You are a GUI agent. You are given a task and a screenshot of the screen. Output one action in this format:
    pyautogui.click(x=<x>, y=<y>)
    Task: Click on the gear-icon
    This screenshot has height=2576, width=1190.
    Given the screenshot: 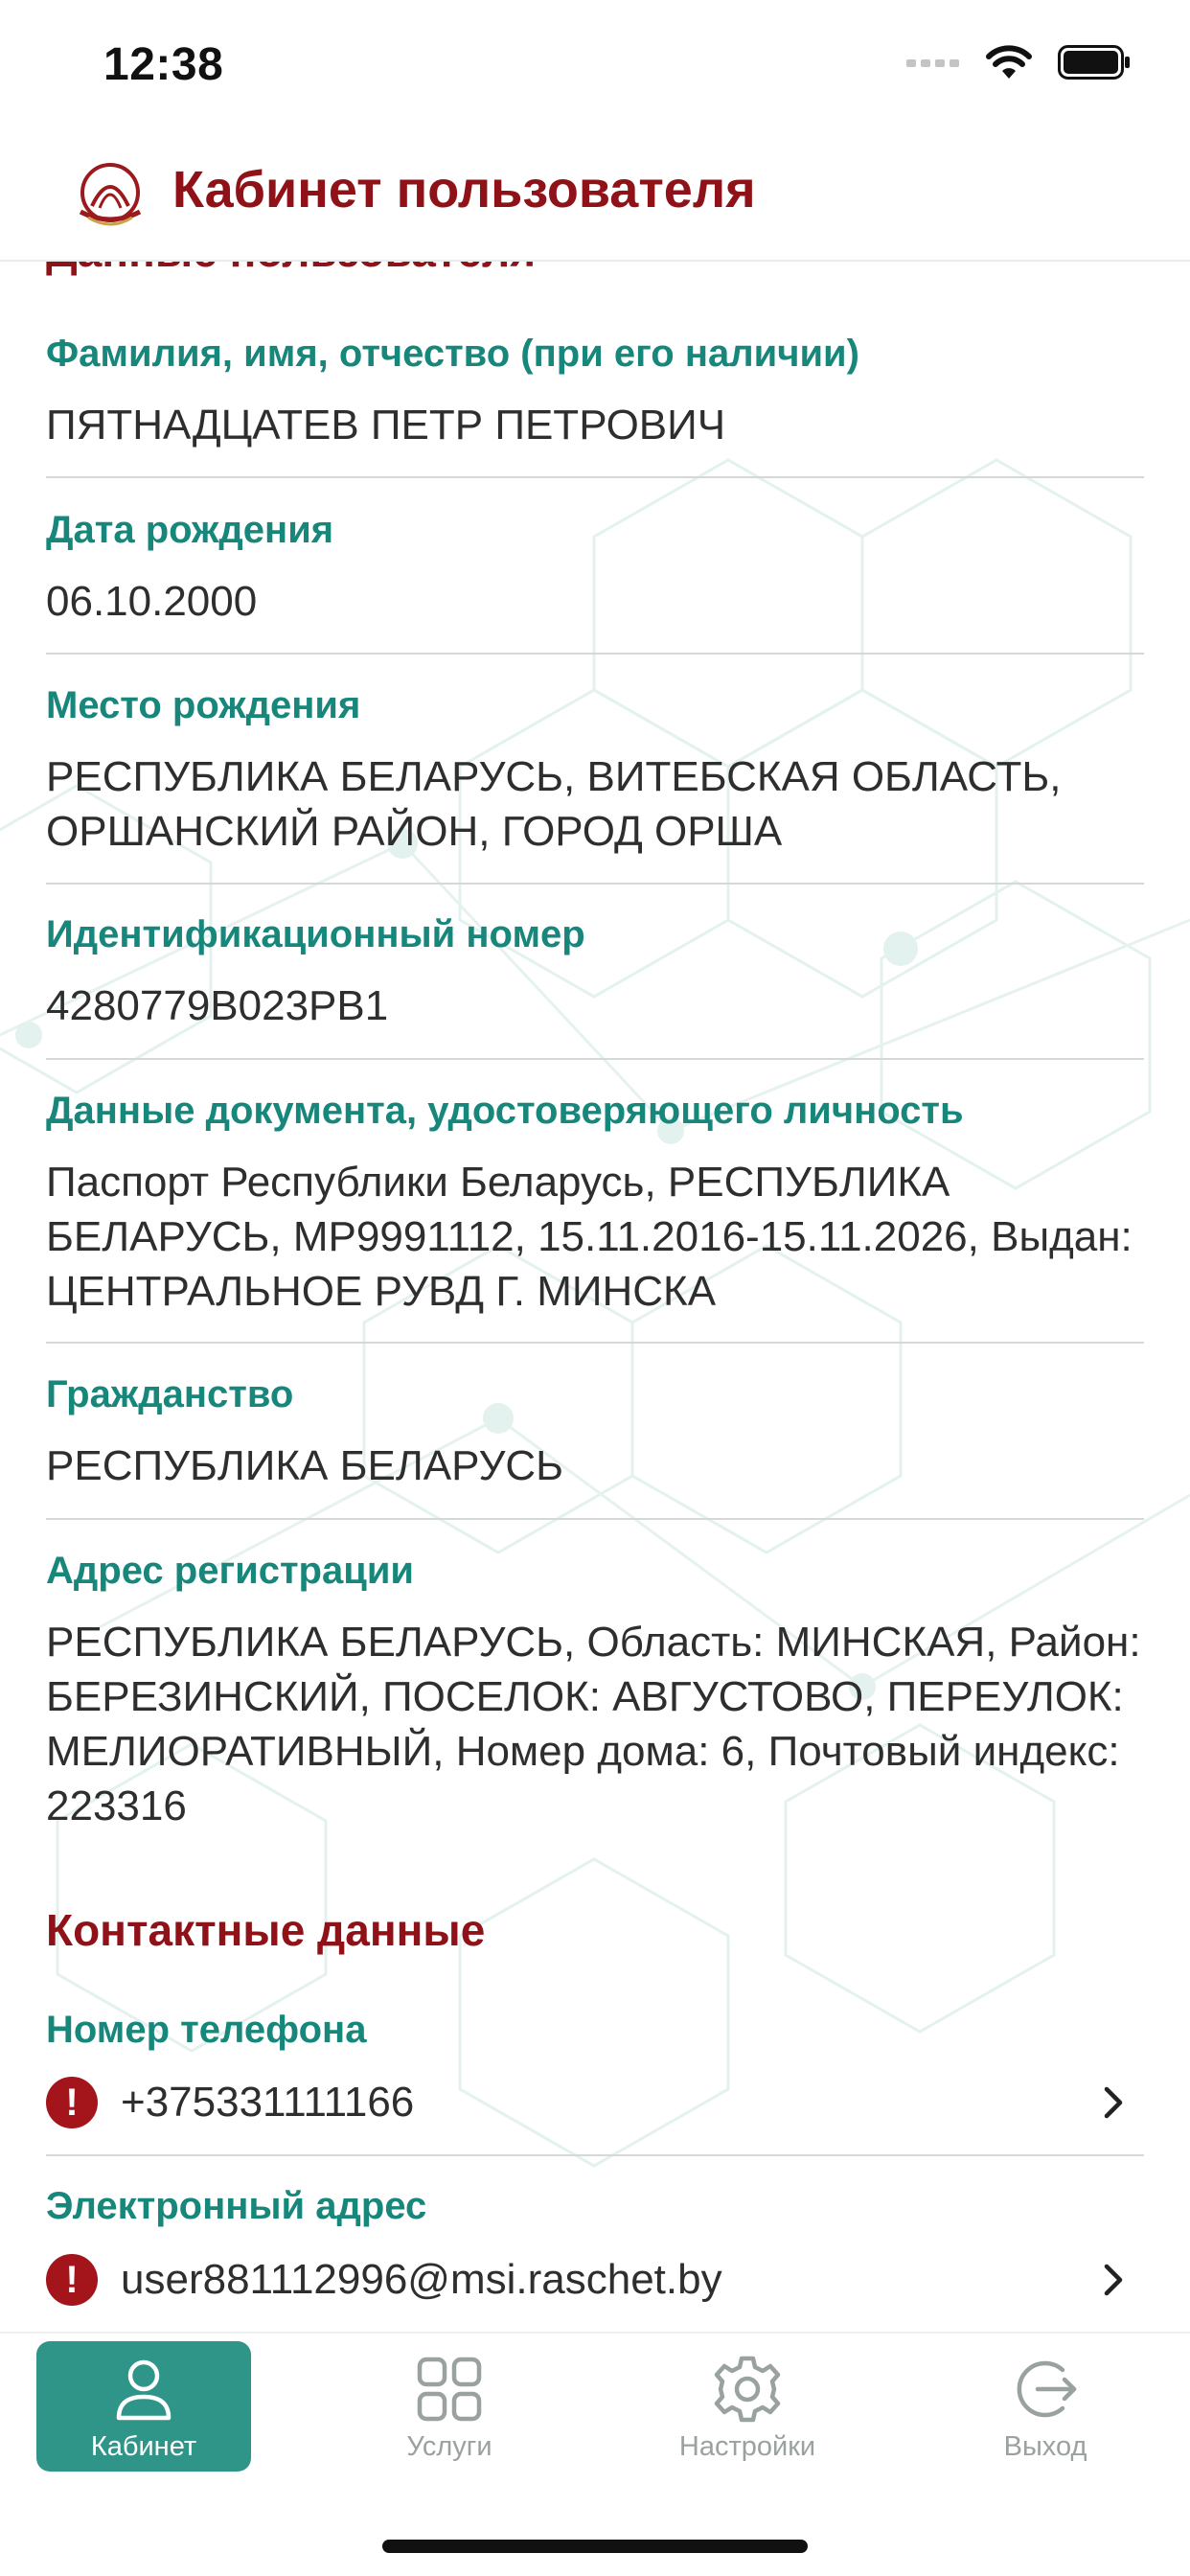 What is the action you would take?
    pyautogui.click(x=747, y=2389)
    